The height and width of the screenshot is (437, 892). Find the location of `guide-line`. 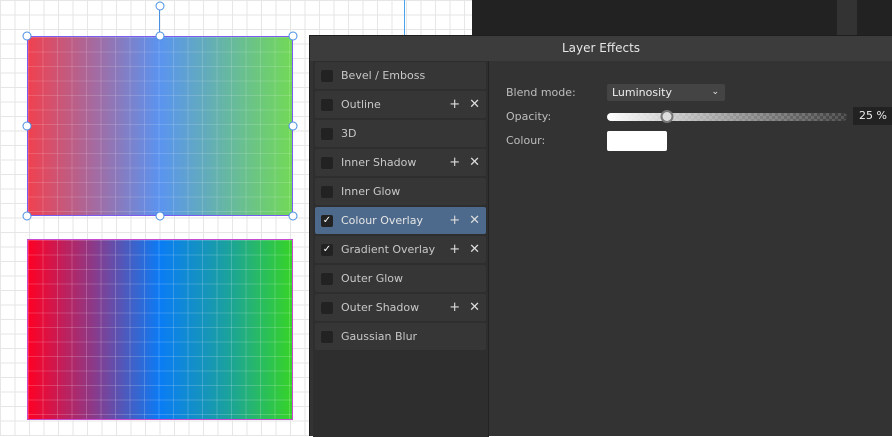

guide-line is located at coordinates (404, 18).